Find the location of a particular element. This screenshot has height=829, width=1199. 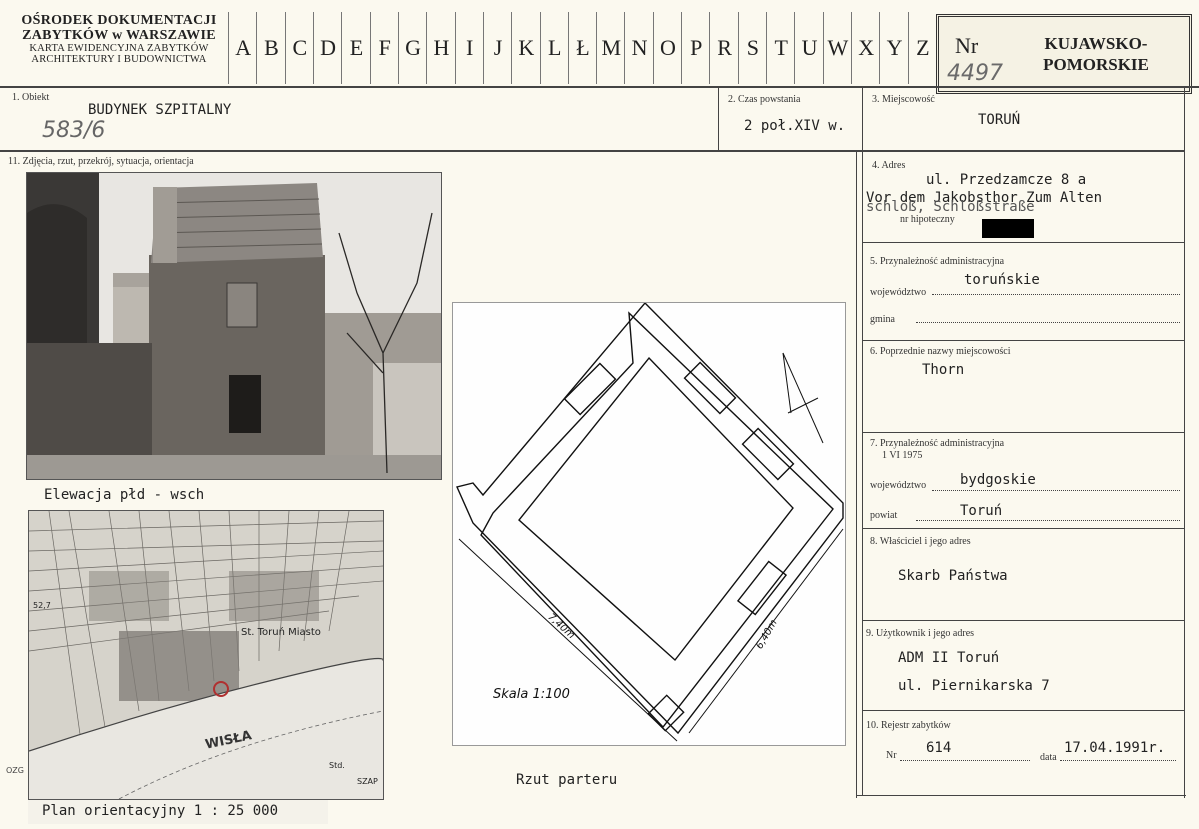

alphabet-letter: S is located at coordinates (752, 48).